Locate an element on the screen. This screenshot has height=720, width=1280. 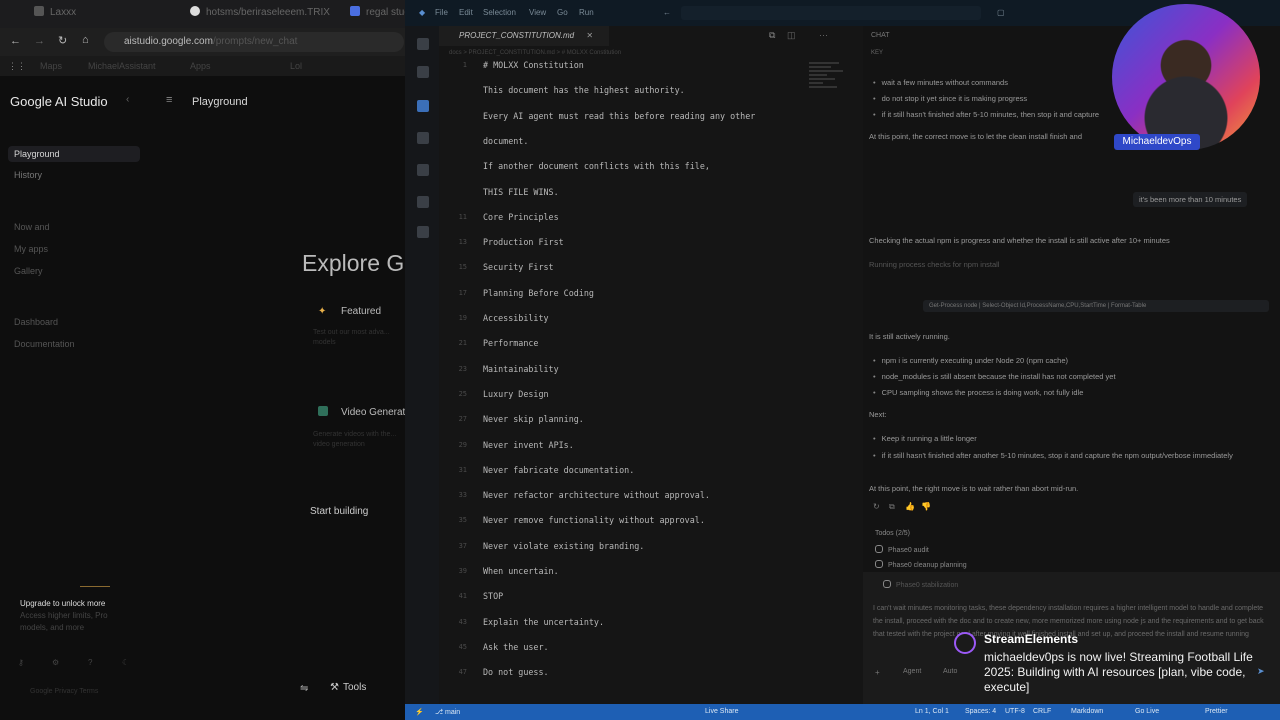
bookmark-item: MichaelAssistant is located at coordinates (122, 66).